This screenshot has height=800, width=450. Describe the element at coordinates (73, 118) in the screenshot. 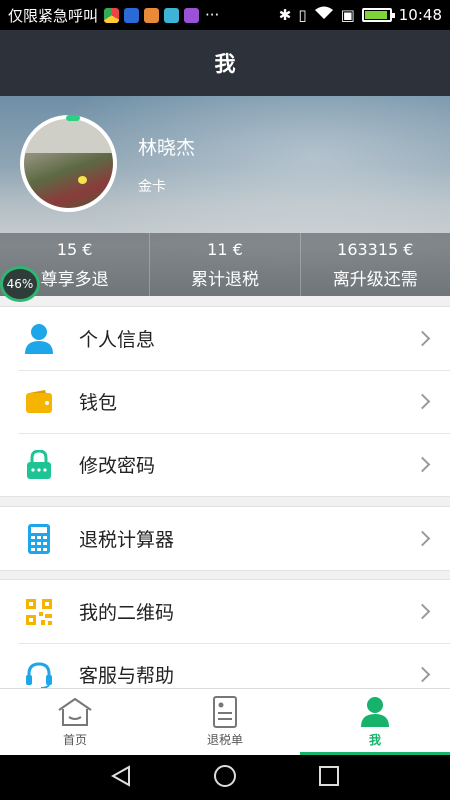

I see `avatar-progress-arc` at that location.